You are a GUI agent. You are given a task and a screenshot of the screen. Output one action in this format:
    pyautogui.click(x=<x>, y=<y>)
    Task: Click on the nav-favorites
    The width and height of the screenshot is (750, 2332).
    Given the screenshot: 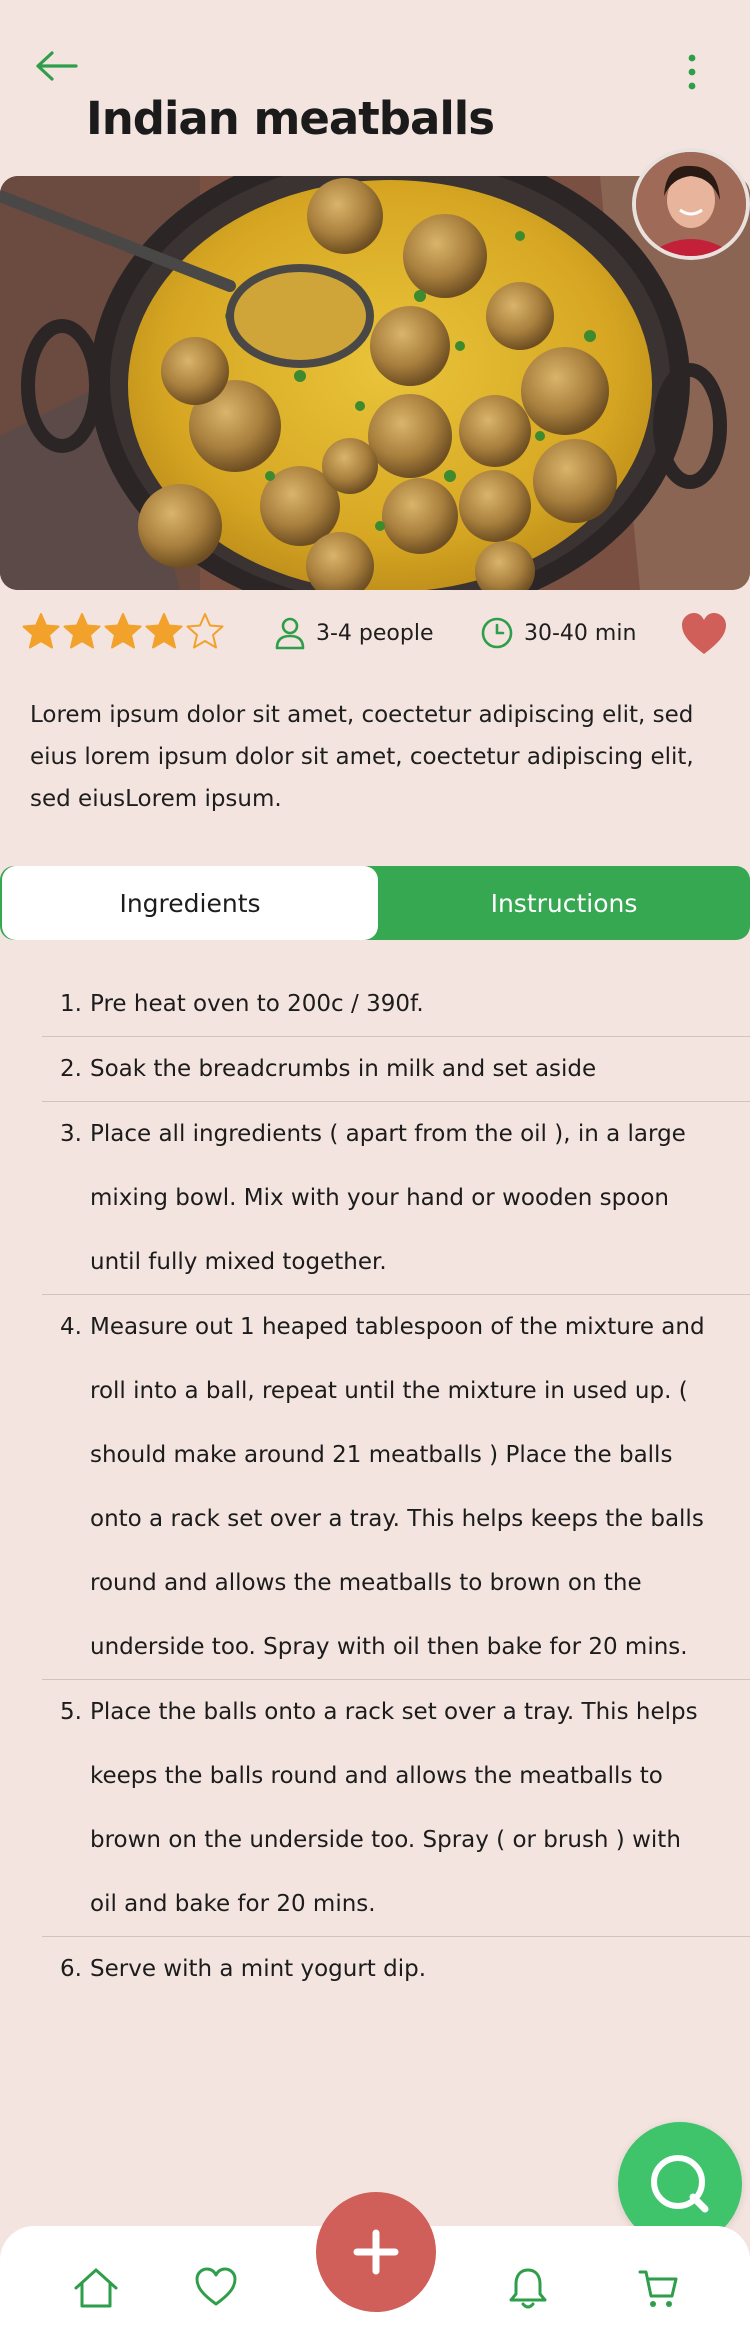 What is the action you would take?
    pyautogui.click(x=218, y=2290)
    